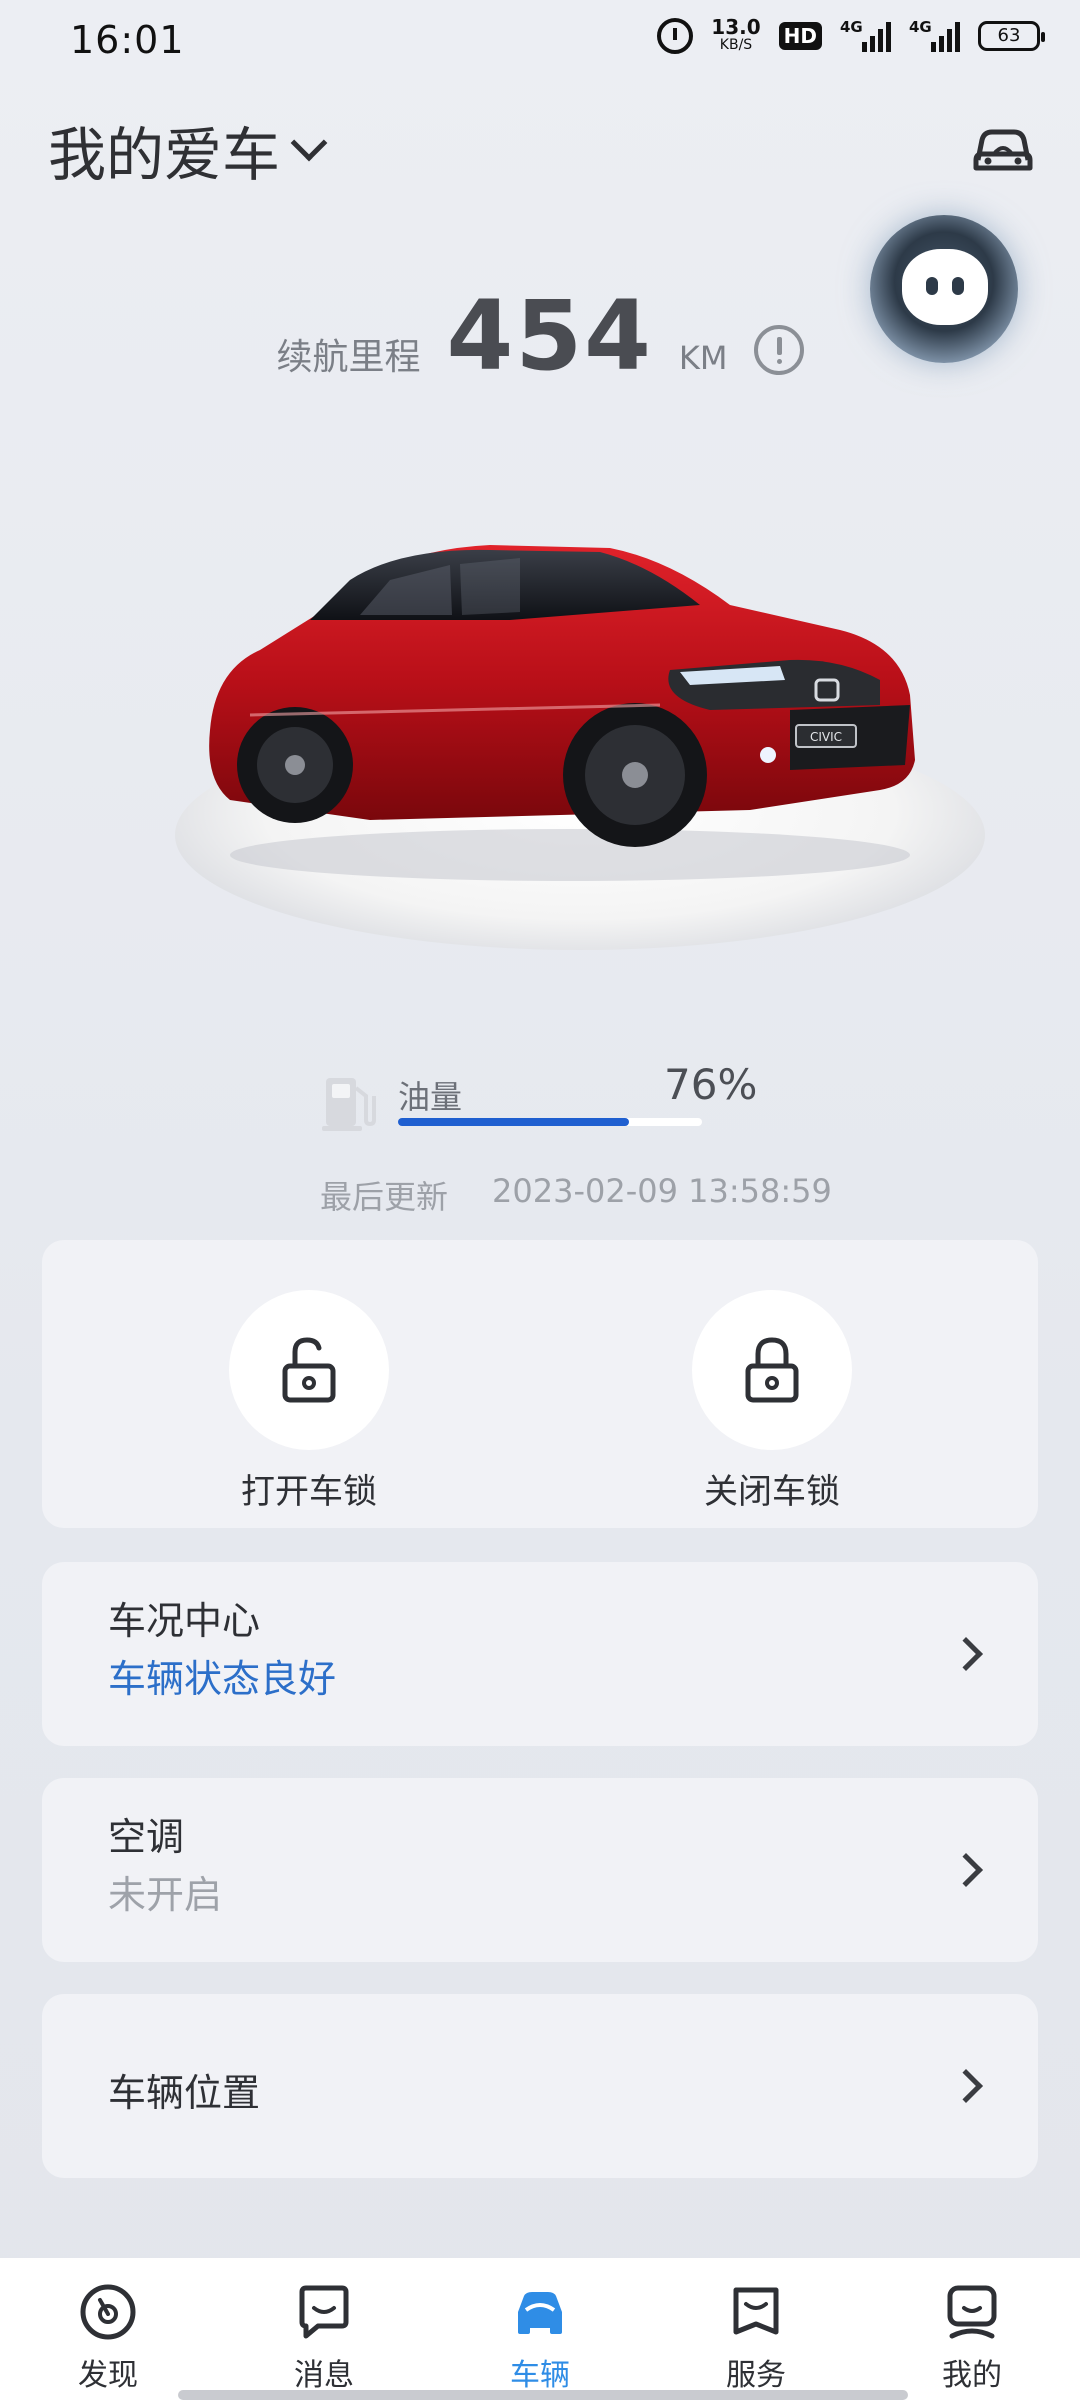 The height and width of the screenshot is (2400, 1080). What do you see at coordinates (349, 1104) in the screenshot?
I see `fuel-pump-icon` at bounding box center [349, 1104].